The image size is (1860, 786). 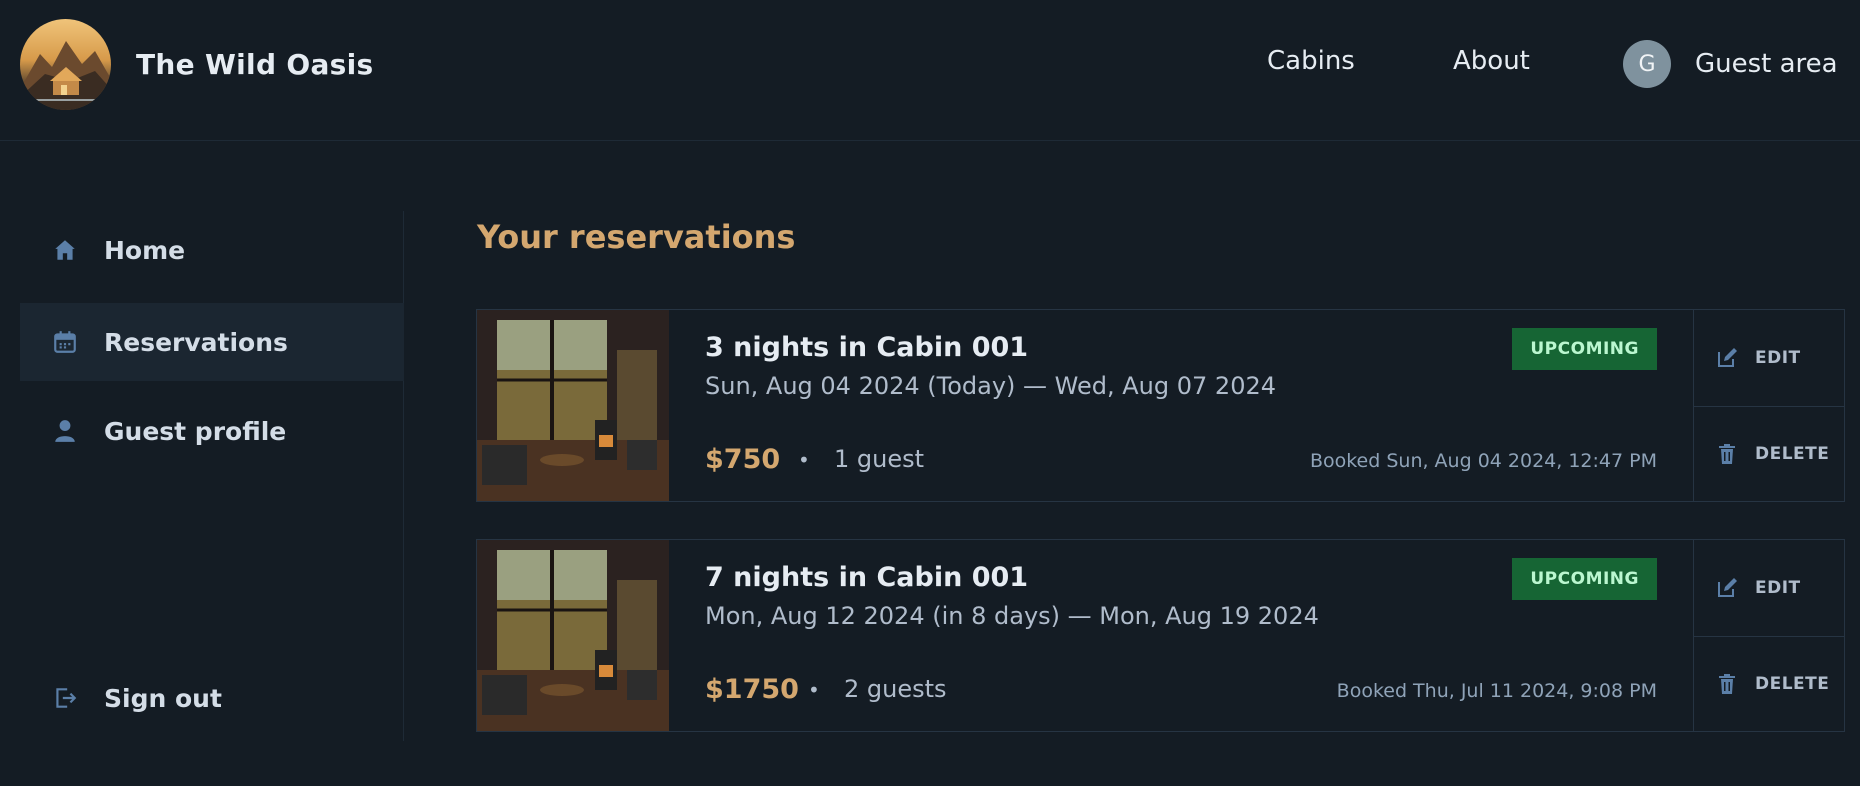 I want to click on reservation-booked-date: Booked Sun, Aug 04 2024, 12:47 PM, so click(x=1483, y=461).